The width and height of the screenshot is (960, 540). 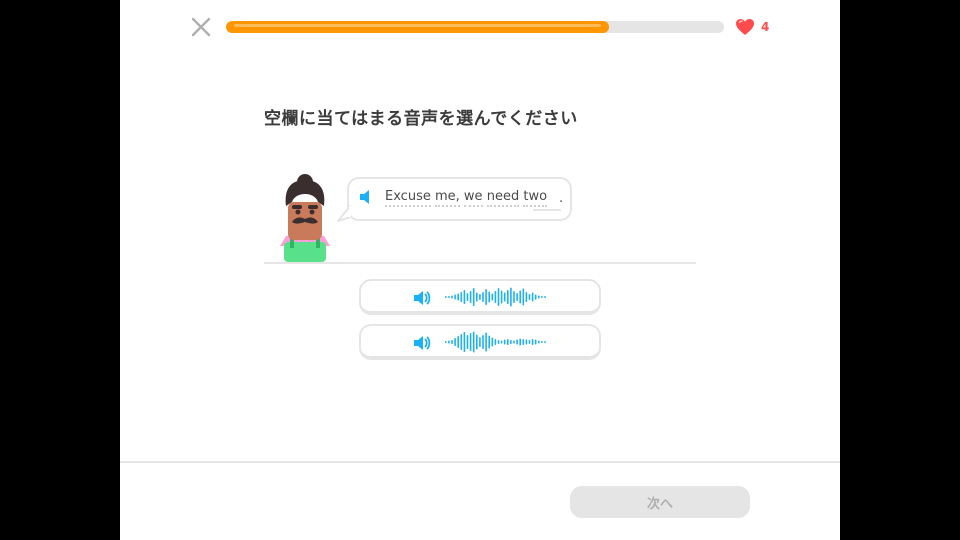 I want to click on close-icon, so click(x=201, y=27).